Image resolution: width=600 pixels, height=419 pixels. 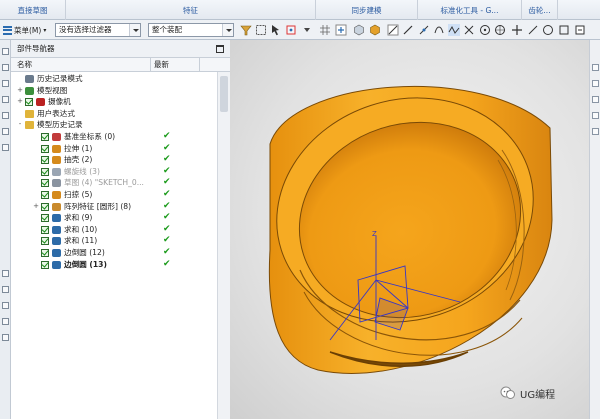 What do you see at coordinates (60, 125) in the screenshot?
I see `tree-row-label: 模型历史记录` at bounding box center [60, 125].